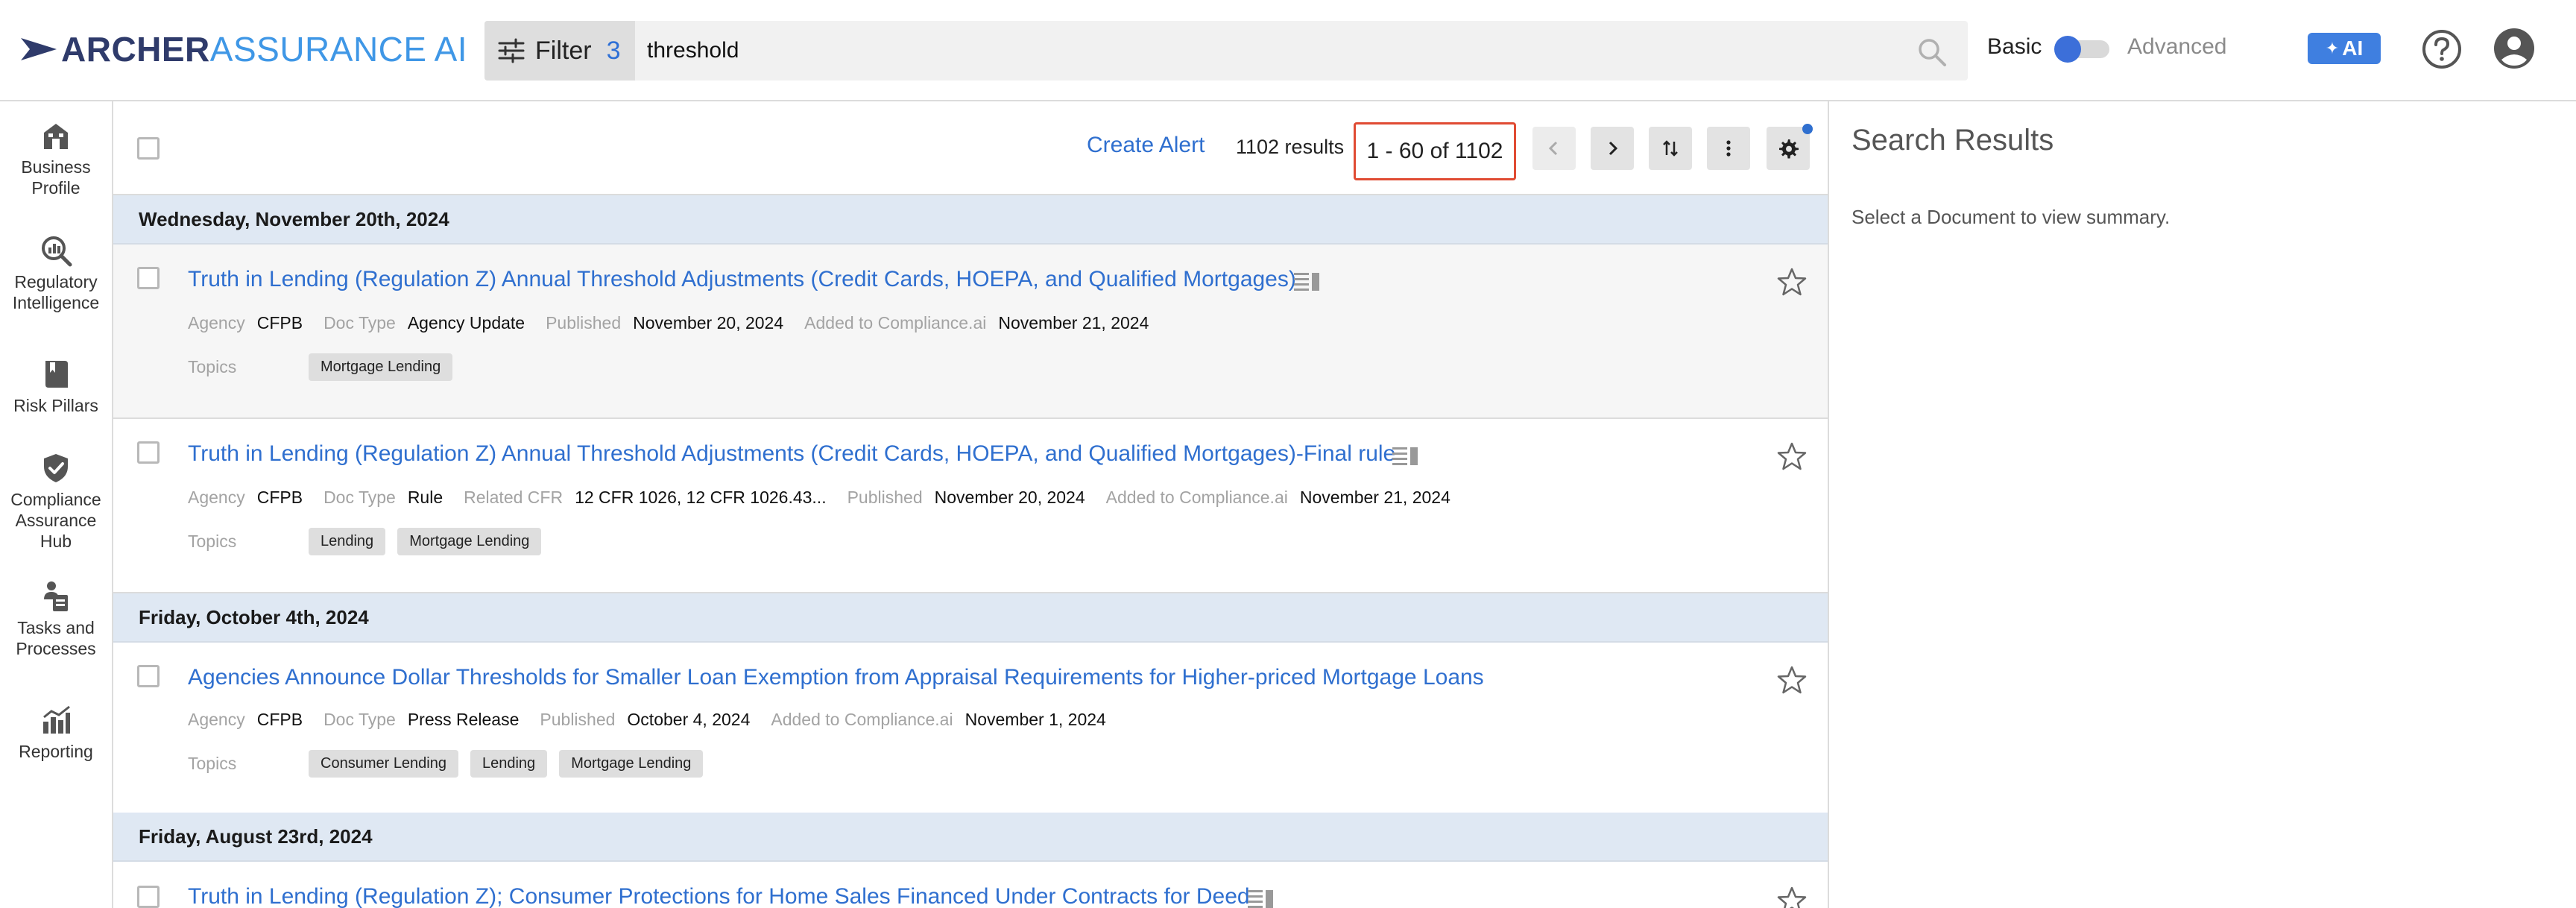 The height and width of the screenshot is (908, 2576). I want to click on published-value: November 20, 2024, so click(709, 322).